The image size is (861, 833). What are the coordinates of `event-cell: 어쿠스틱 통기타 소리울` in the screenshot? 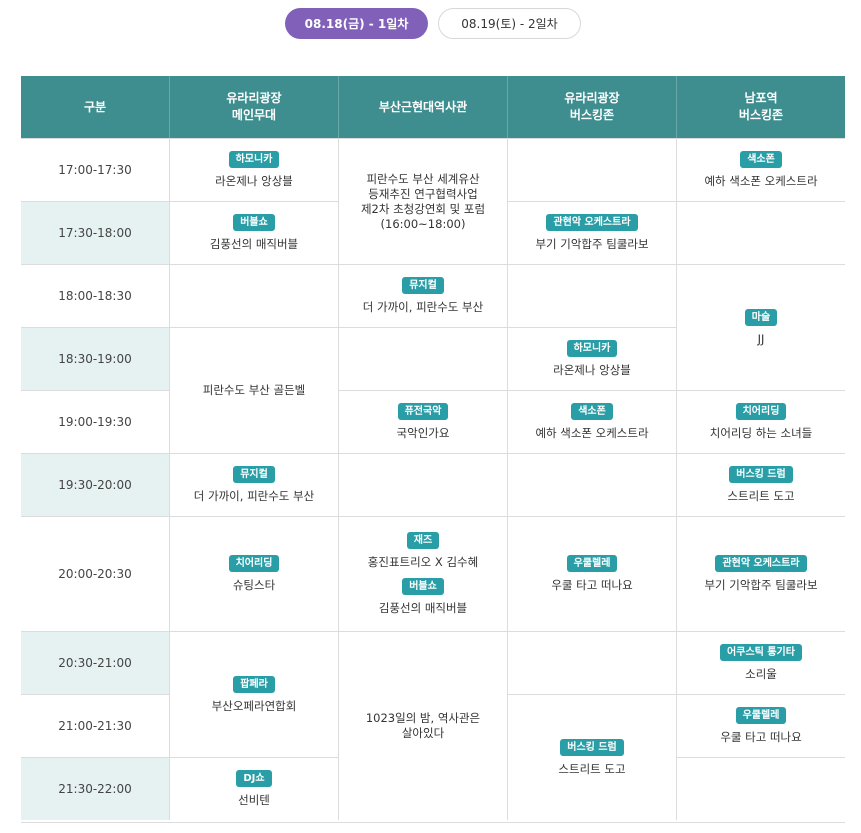 It's located at (760, 662).